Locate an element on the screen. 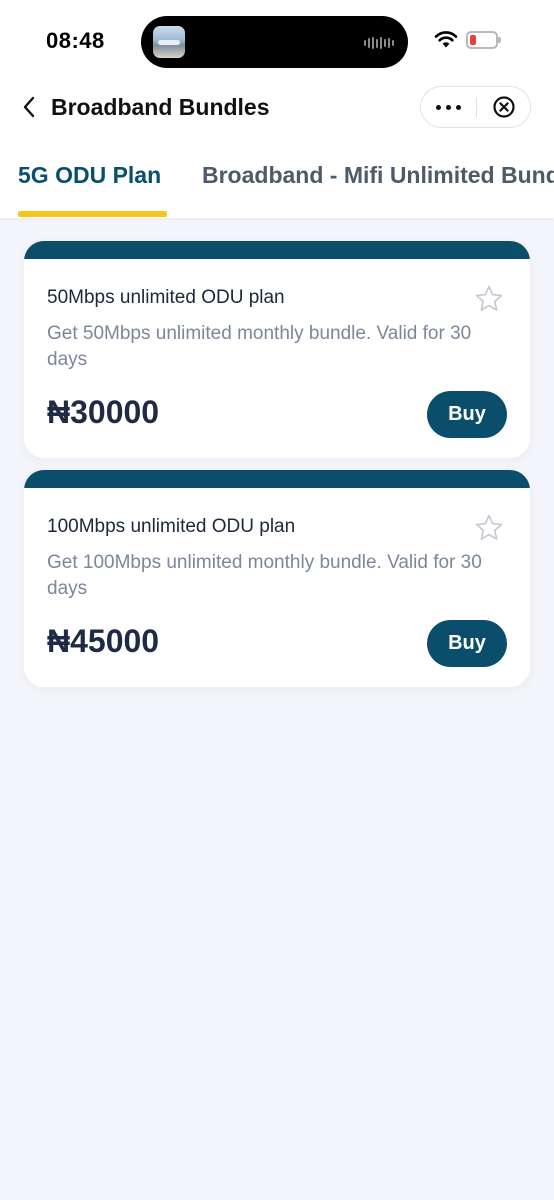  page-title: Broadband Bundles is located at coordinates (160, 107).